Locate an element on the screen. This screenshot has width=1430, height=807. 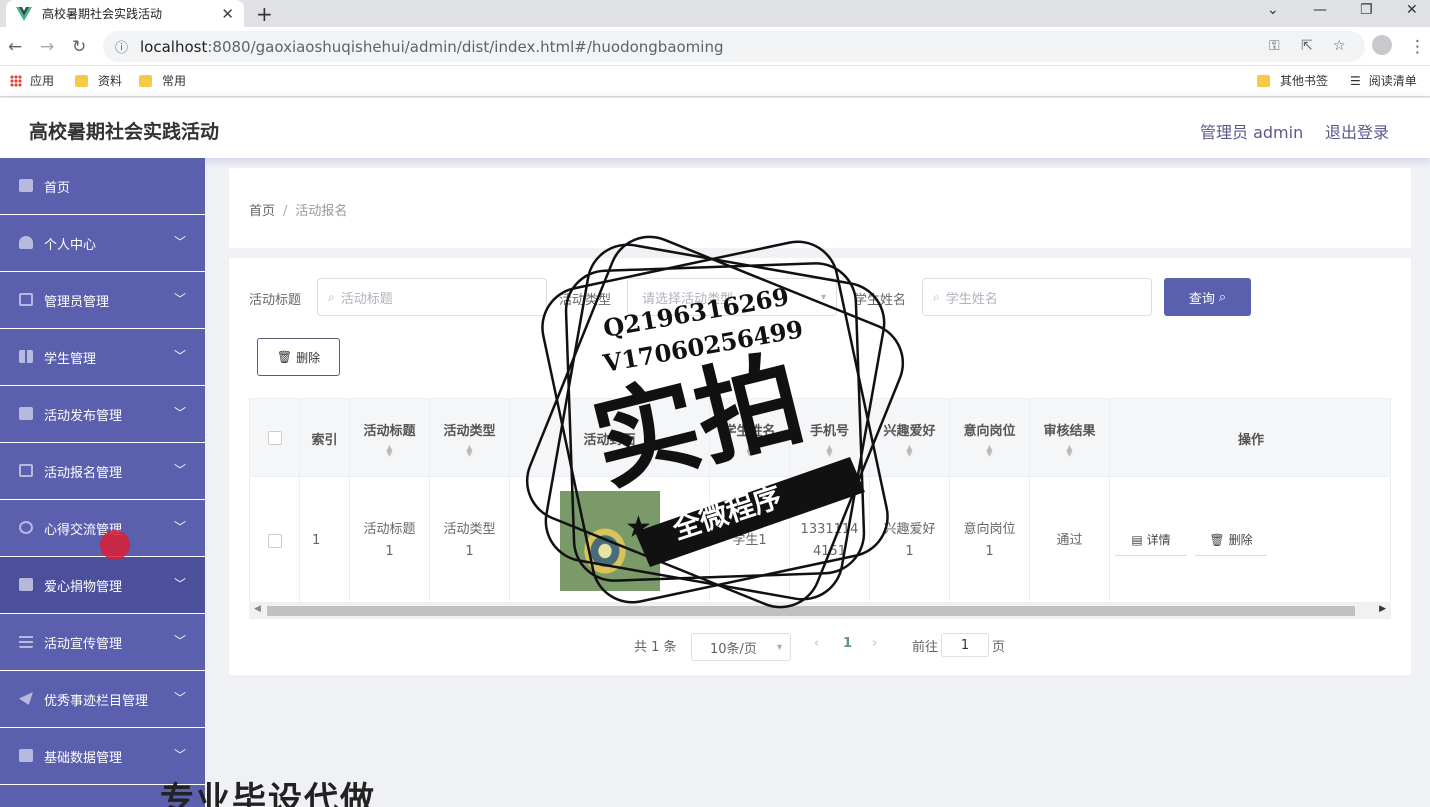
type-select: 请选择活动类型 ▾ is located at coordinates (732, 297).